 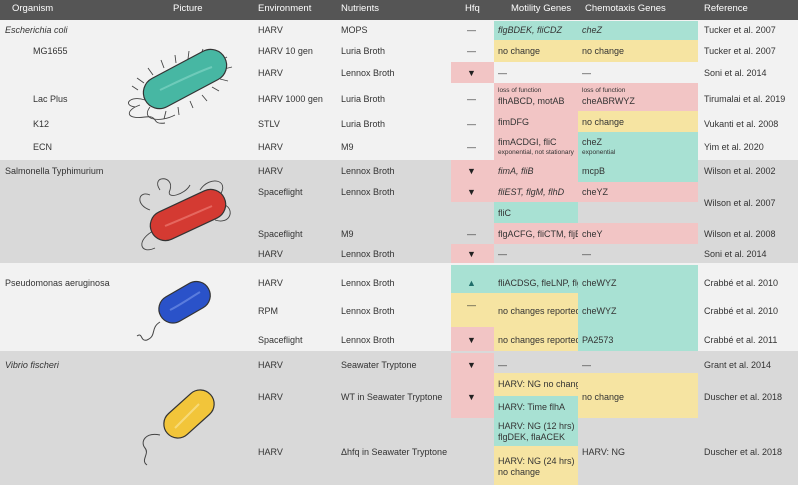 What do you see at coordinates (368, 73) in the screenshot?
I see `ecoli-nut-3: Lennox Broth` at bounding box center [368, 73].